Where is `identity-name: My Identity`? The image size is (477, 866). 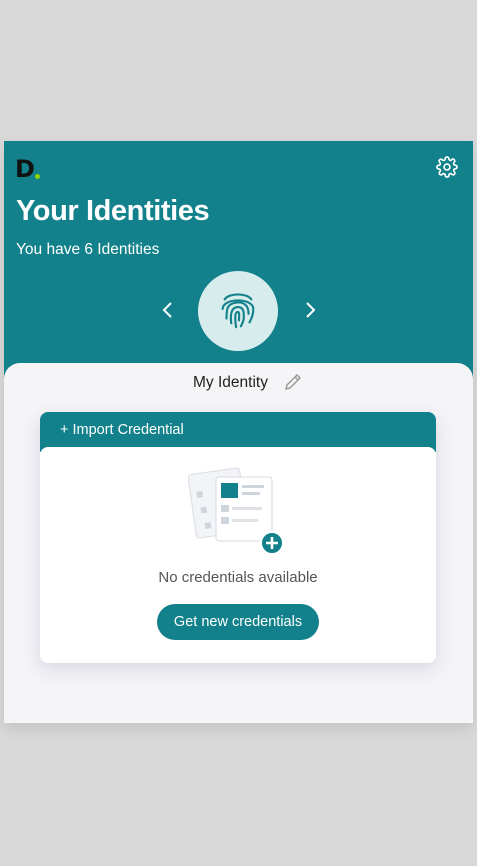 identity-name: My Identity is located at coordinates (230, 382).